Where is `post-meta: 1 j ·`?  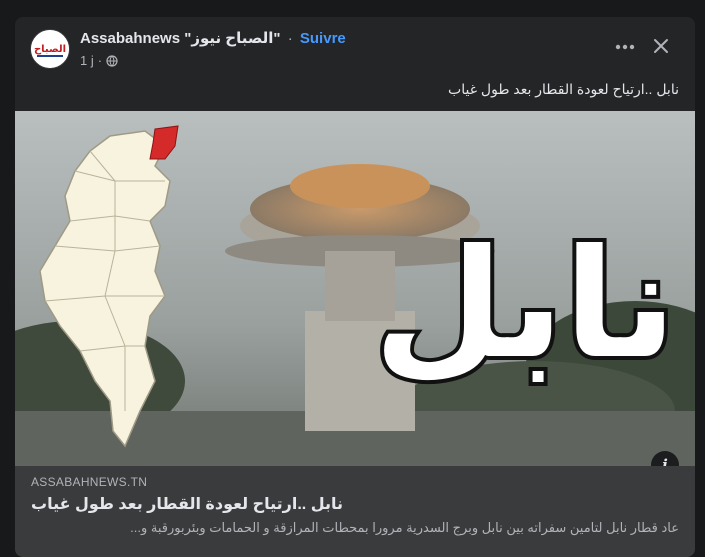
post-meta: 1 j · is located at coordinates (99, 60).